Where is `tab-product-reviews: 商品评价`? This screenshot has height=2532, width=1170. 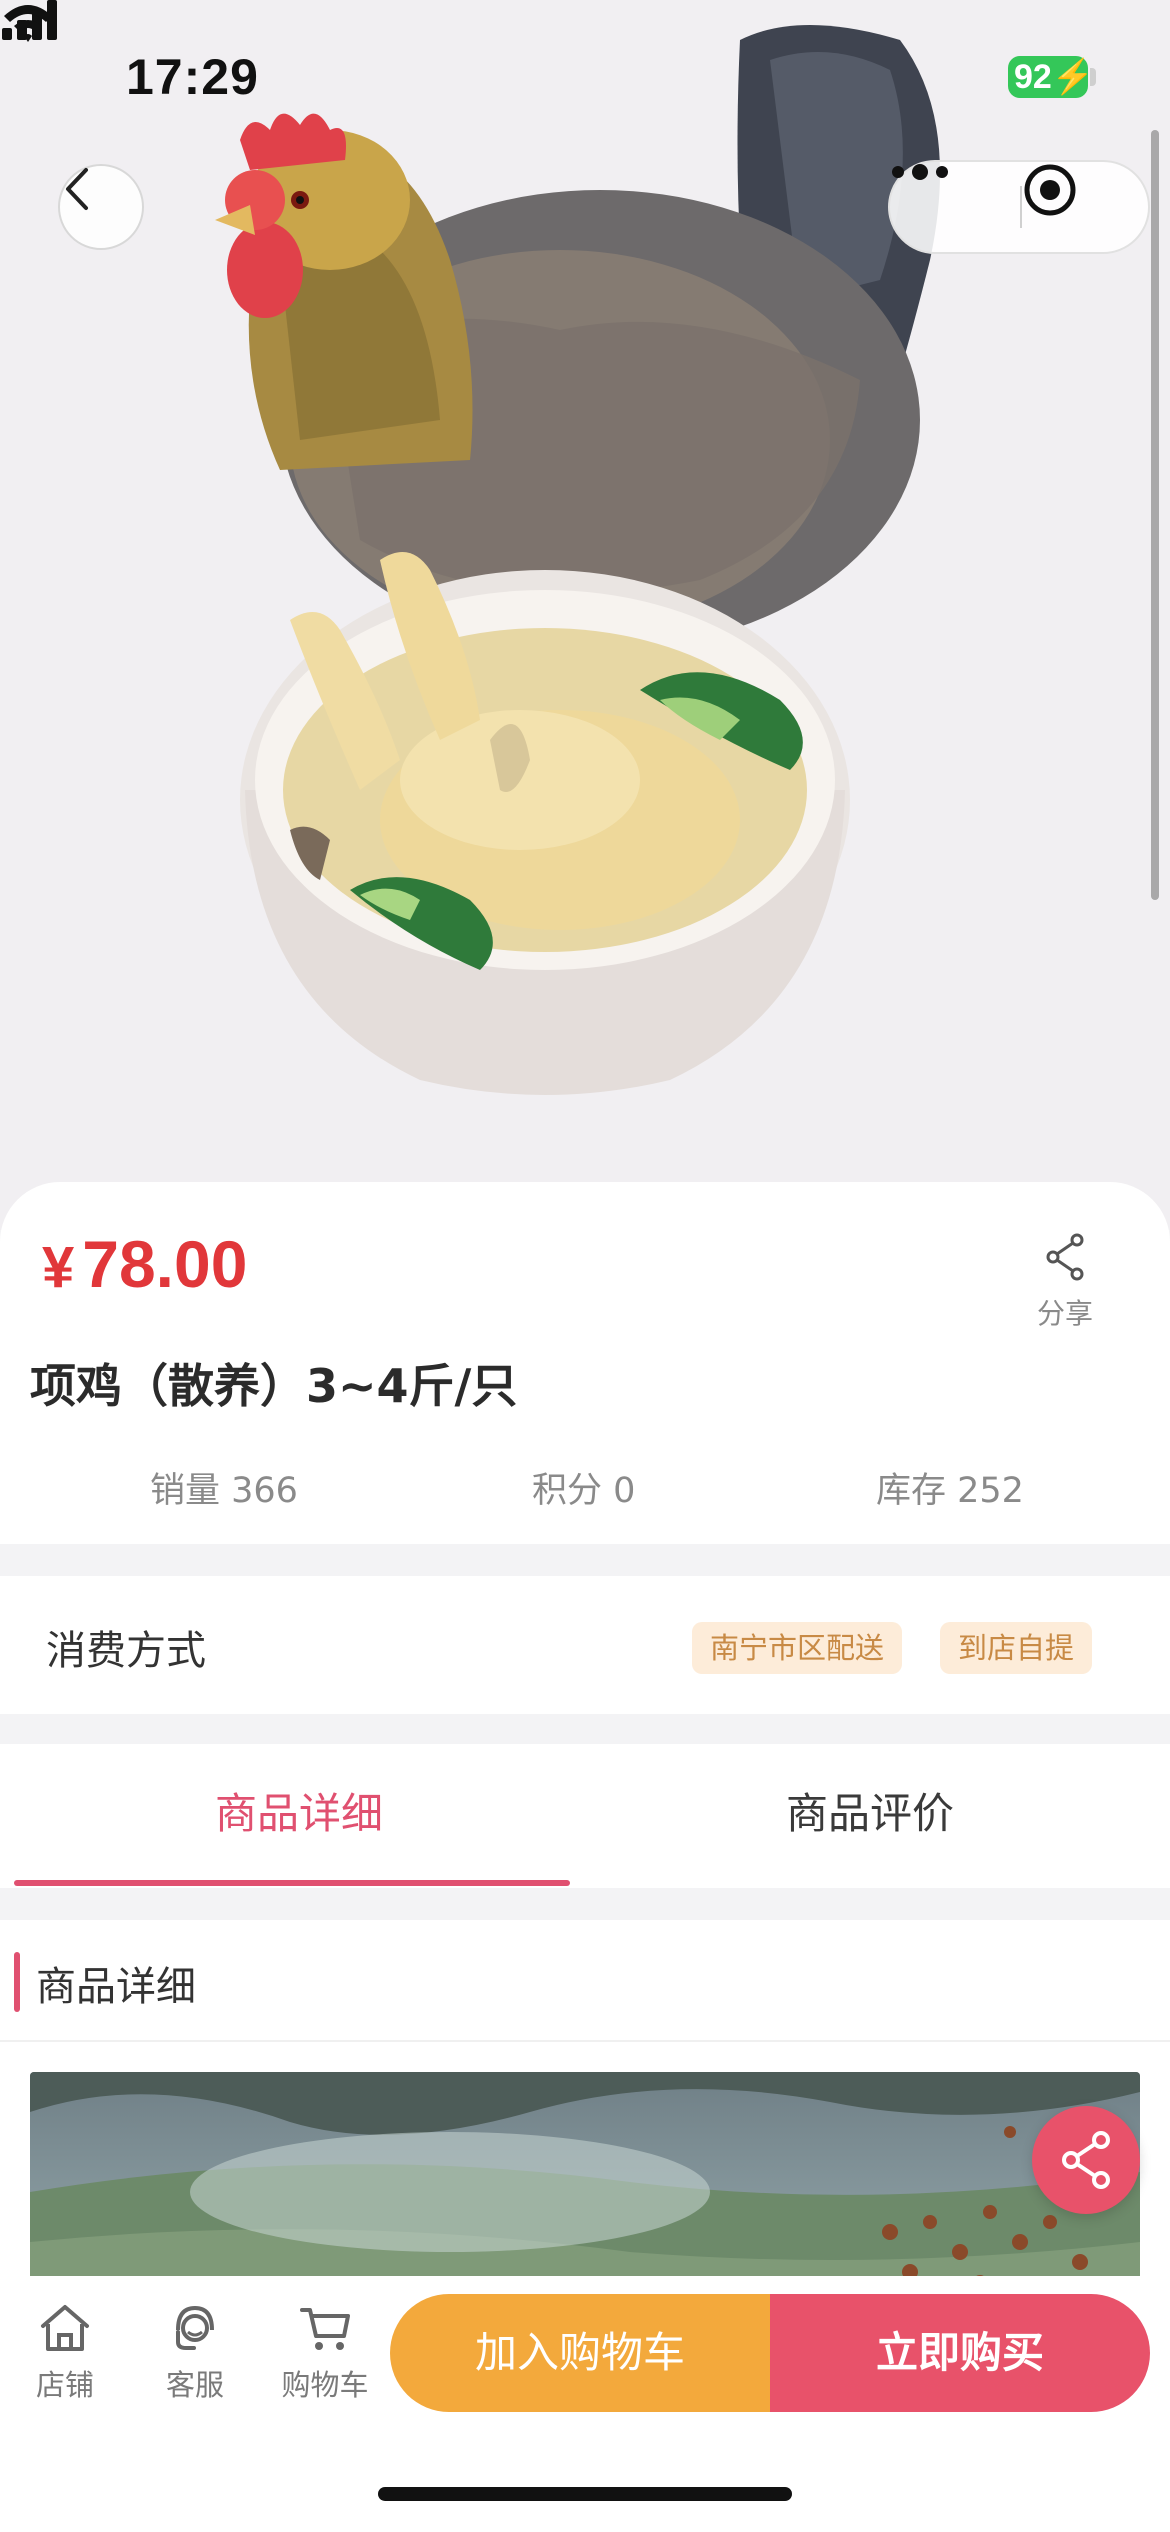 tab-product-reviews: 商品评价 is located at coordinates (870, 1816).